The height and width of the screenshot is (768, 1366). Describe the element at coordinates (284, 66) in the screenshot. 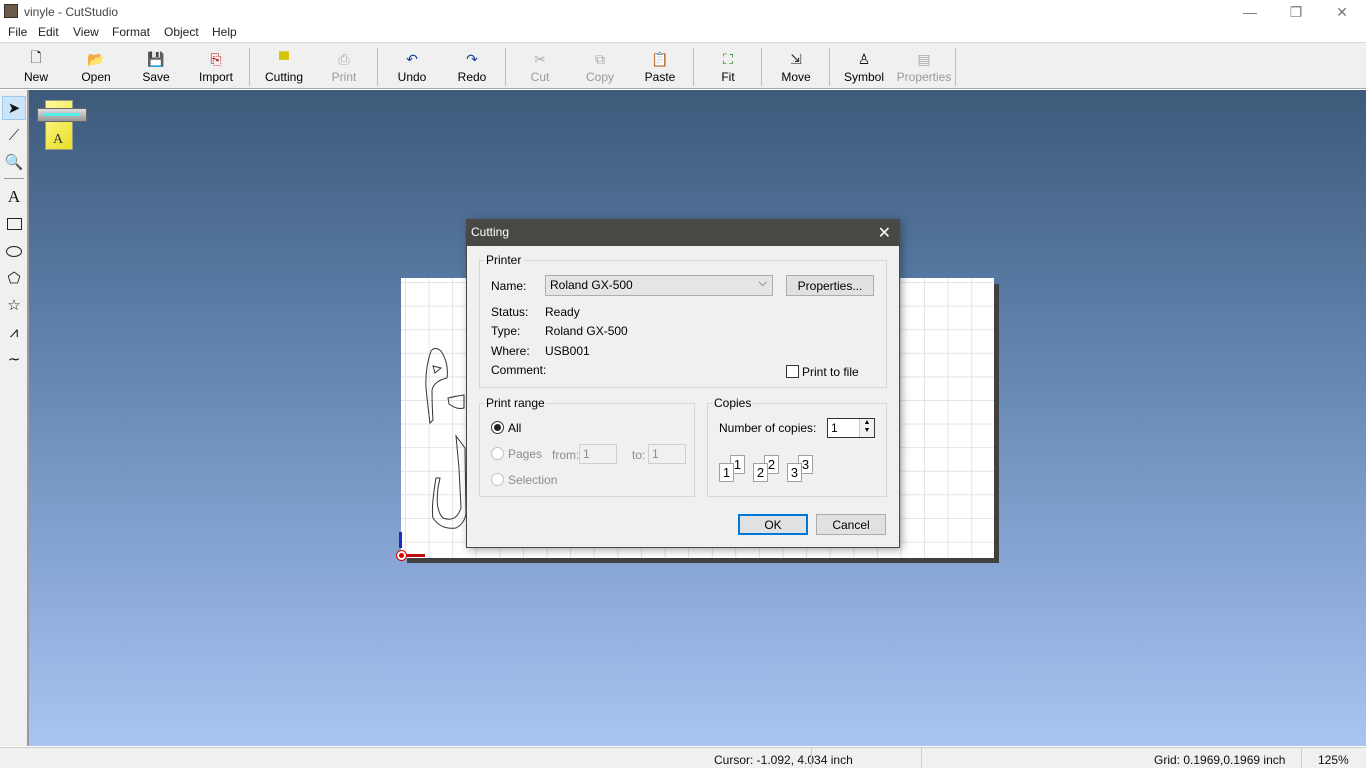

I see `cutting-button: ▀ Cutting` at that location.